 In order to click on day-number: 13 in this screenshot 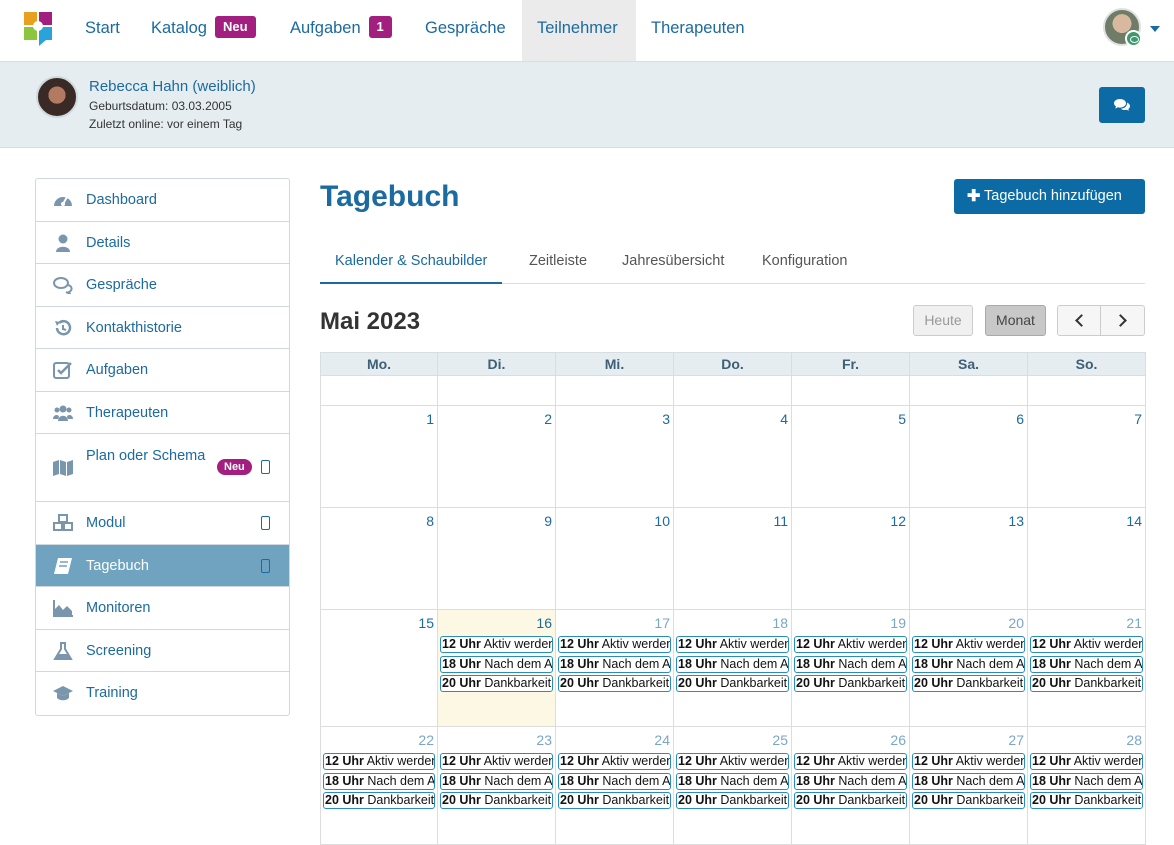, I will do `click(1016, 521)`.